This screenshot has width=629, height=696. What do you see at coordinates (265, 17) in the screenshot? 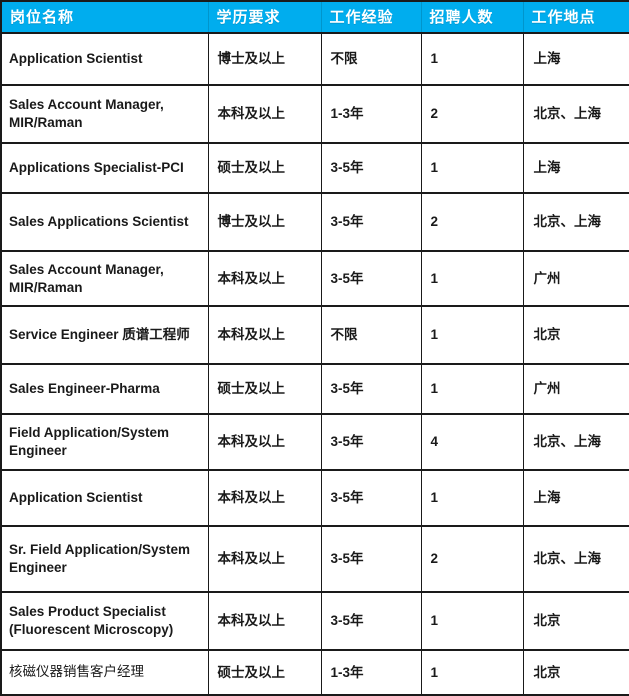
I see `column-header-education: 学历要求` at bounding box center [265, 17].